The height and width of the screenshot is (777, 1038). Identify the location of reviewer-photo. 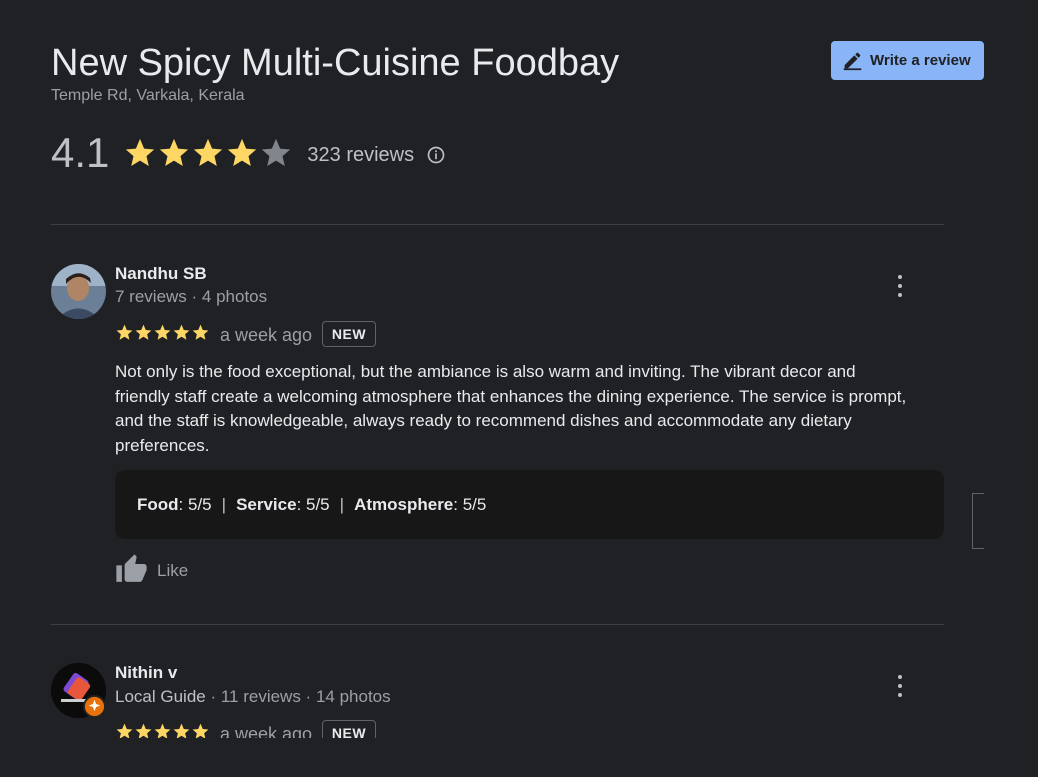
(78, 291).